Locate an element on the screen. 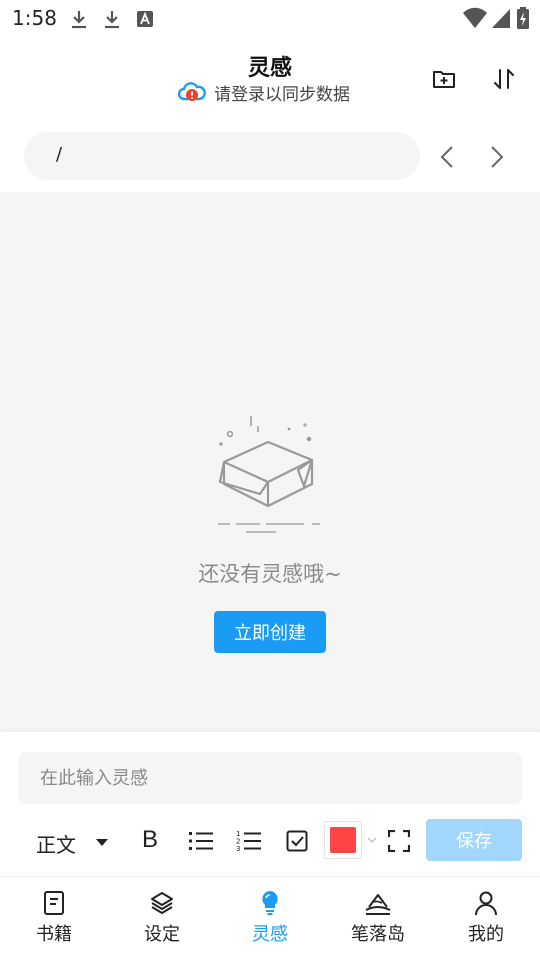 The width and height of the screenshot is (540, 961). nav-label-me: 我的 is located at coordinates (486, 934).